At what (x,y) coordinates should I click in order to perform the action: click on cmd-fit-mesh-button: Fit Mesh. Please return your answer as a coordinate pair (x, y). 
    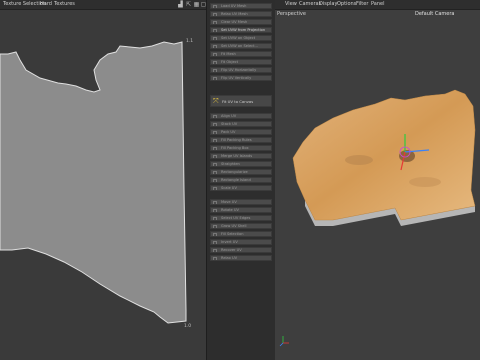
    Looking at the image, I should click on (241, 54).